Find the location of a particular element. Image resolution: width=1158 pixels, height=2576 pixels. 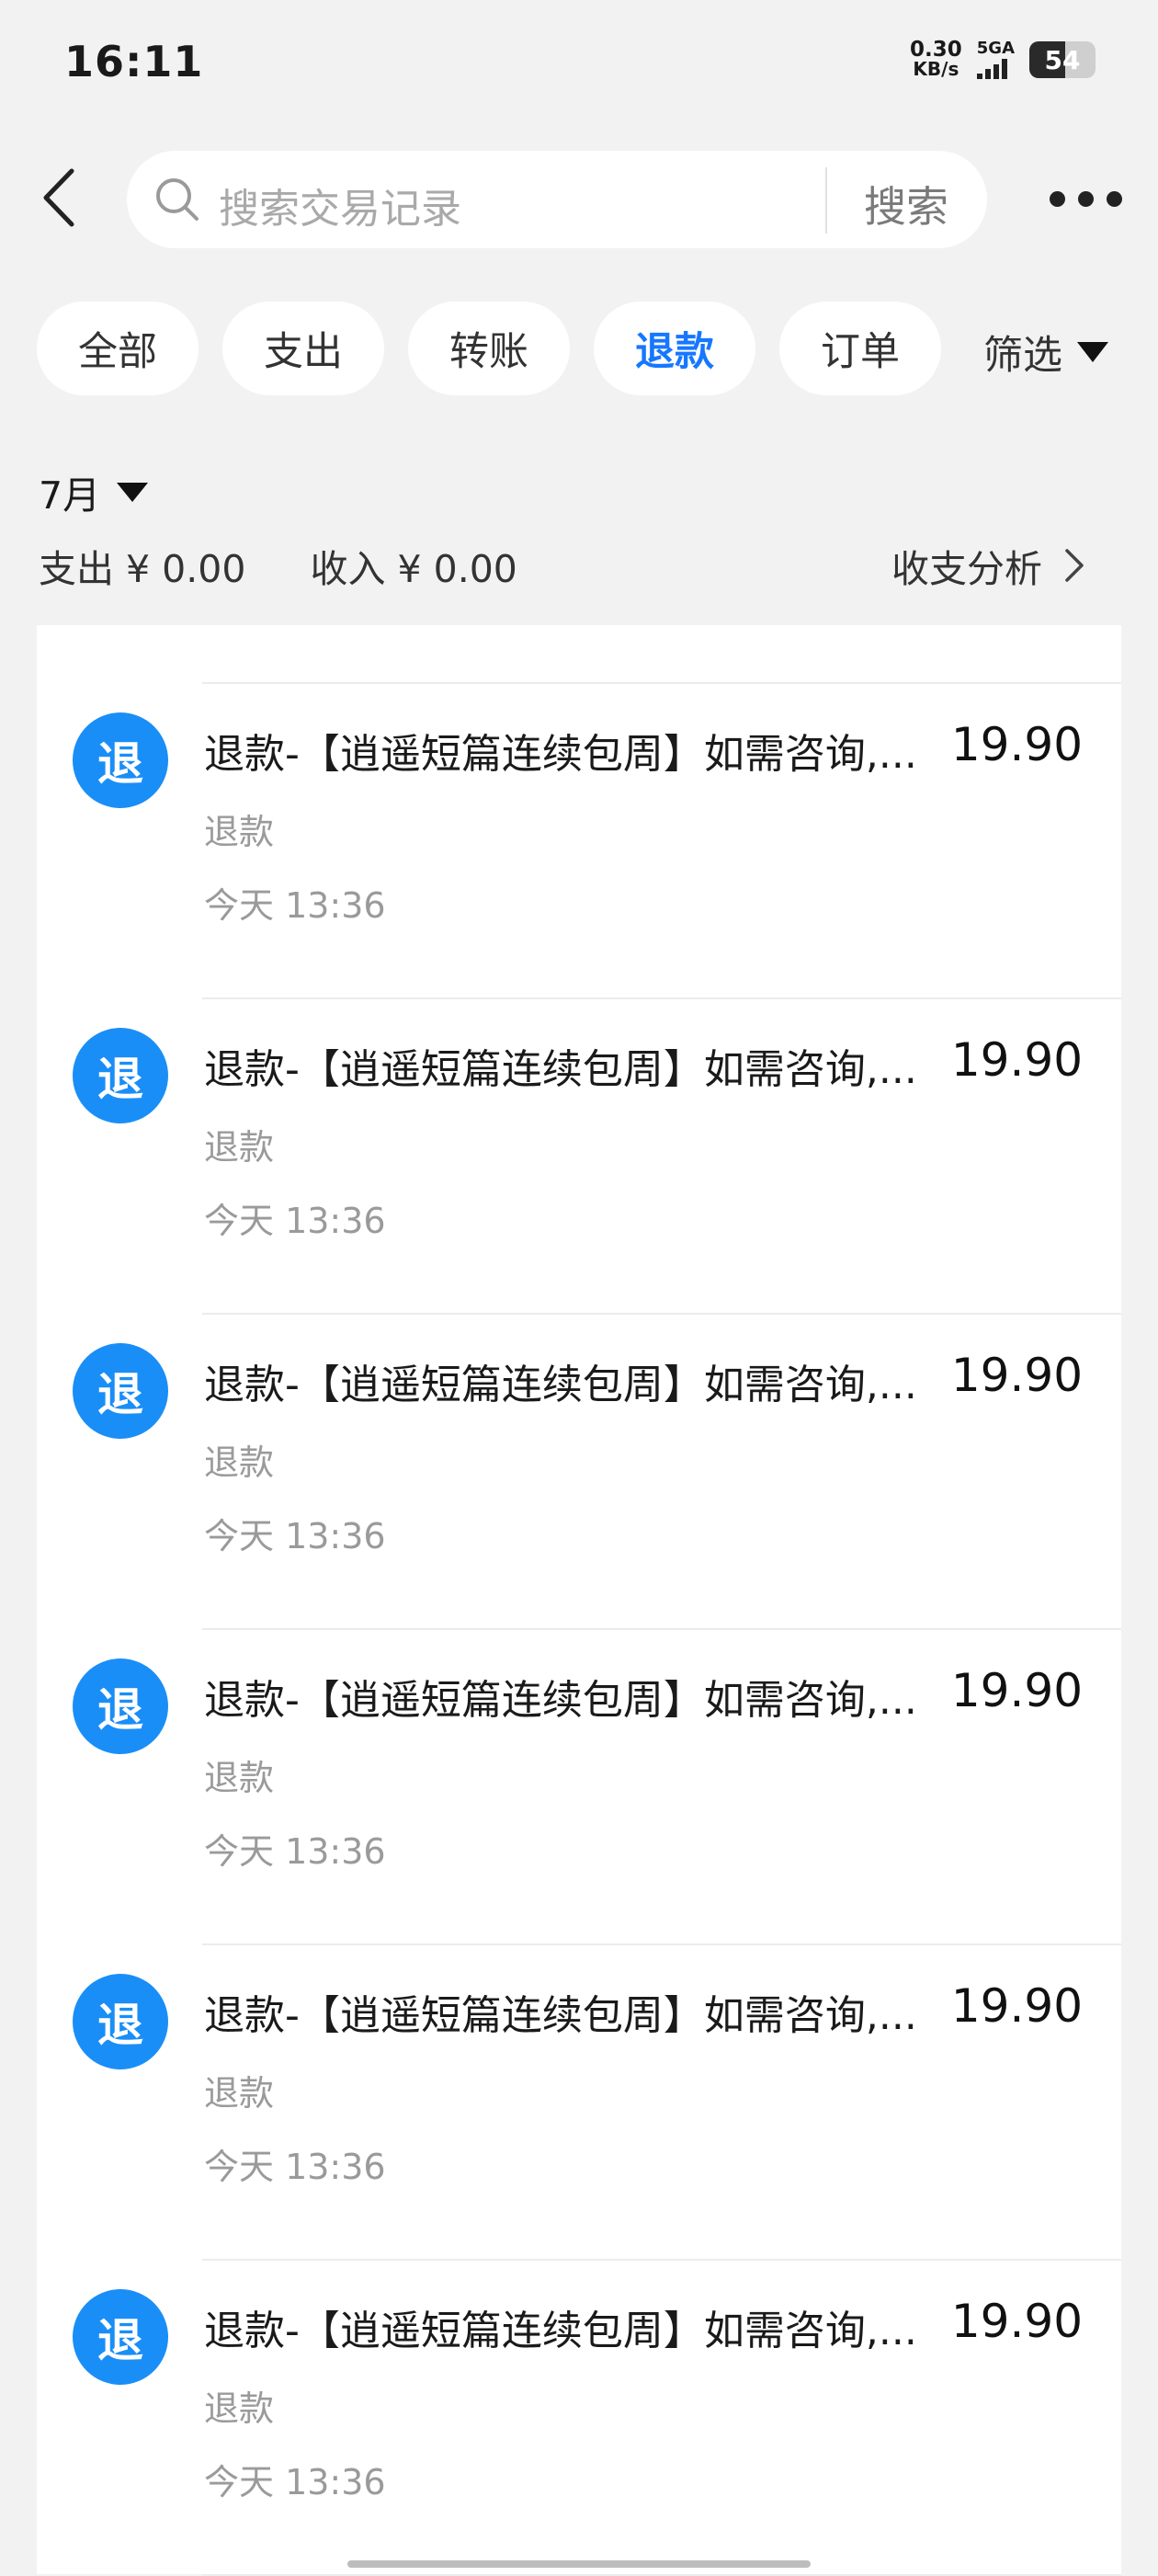

search-header: 搜索交易记录 搜索 is located at coordinates (579, 197).